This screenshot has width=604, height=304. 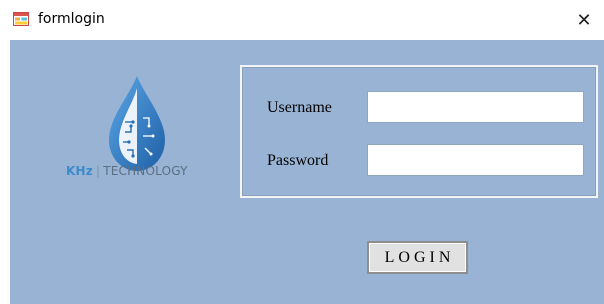 What do you see at coordinates (475, 160) in the screenshot?
I see `password-input` at bounding box center [475, 160].